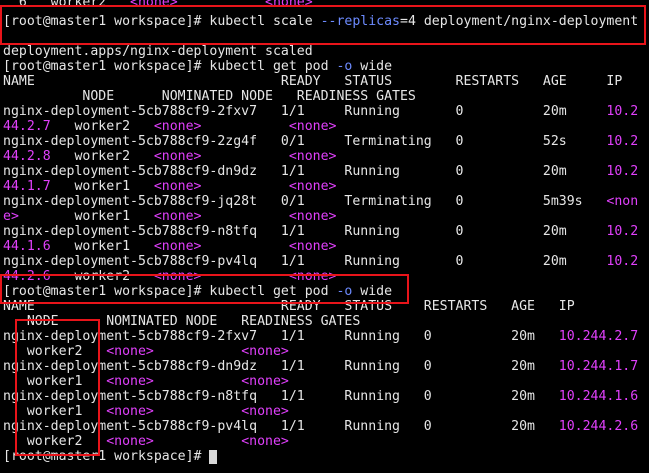 This screenshot has height=473, width=649. What do you see at coordinates (27, 126) in the screenshot?
I see `highlighted-text: 44.2.7` at bounding box center [27, 126].